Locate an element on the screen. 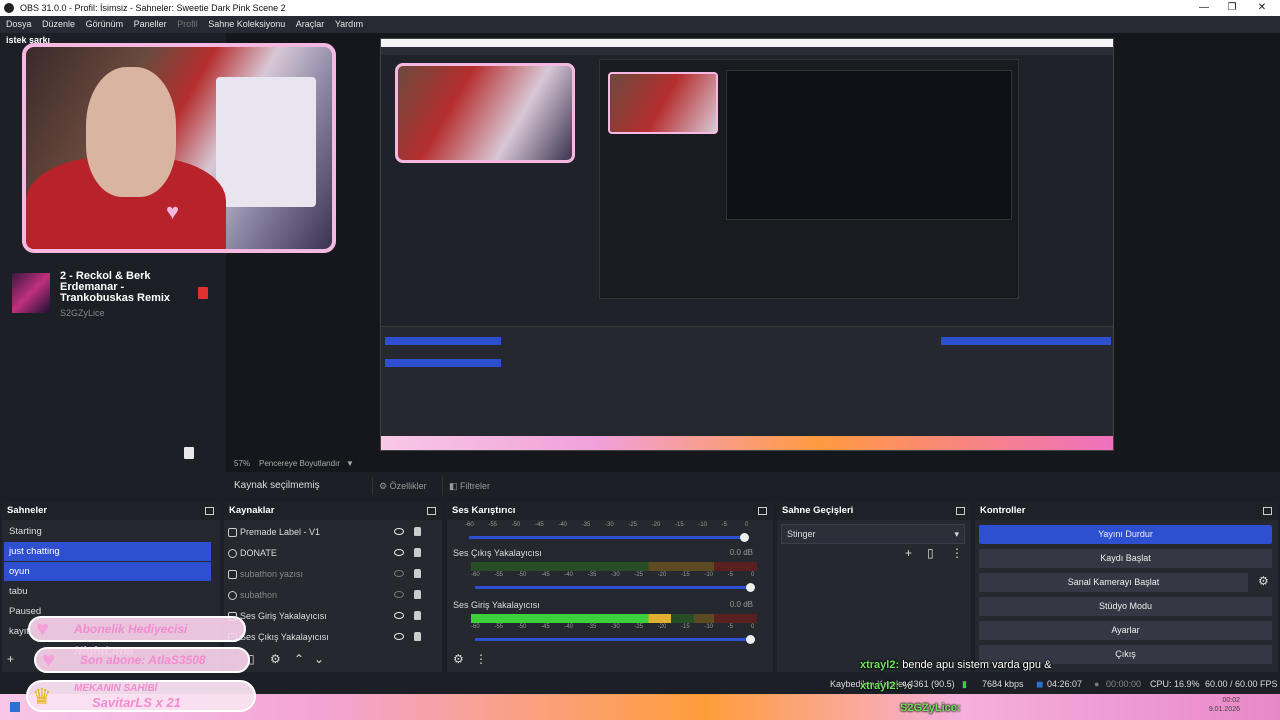 The height and width of the screenshot is (720, 1280). meter-tick-label: -45 is located at coordinates (539, 525).